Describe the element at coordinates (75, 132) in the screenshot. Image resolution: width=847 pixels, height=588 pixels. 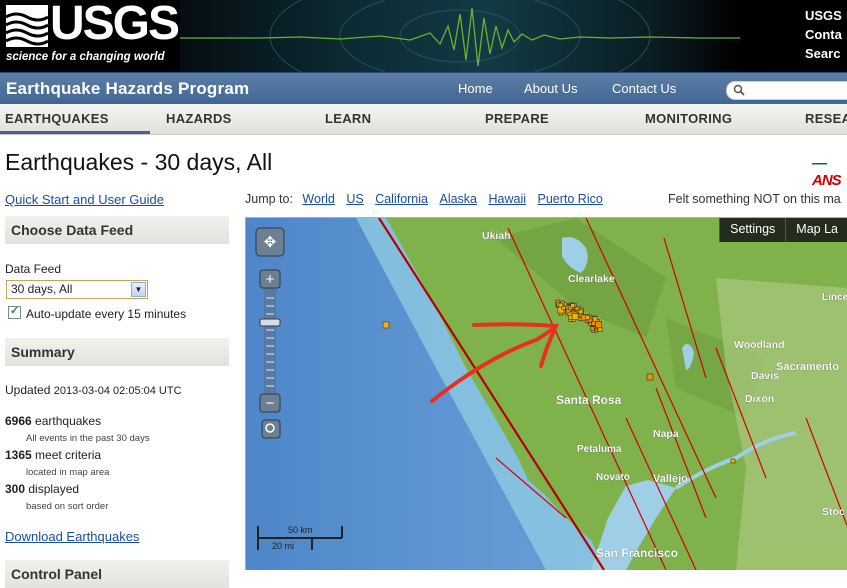
I see `active-tab-indicator` at that location.